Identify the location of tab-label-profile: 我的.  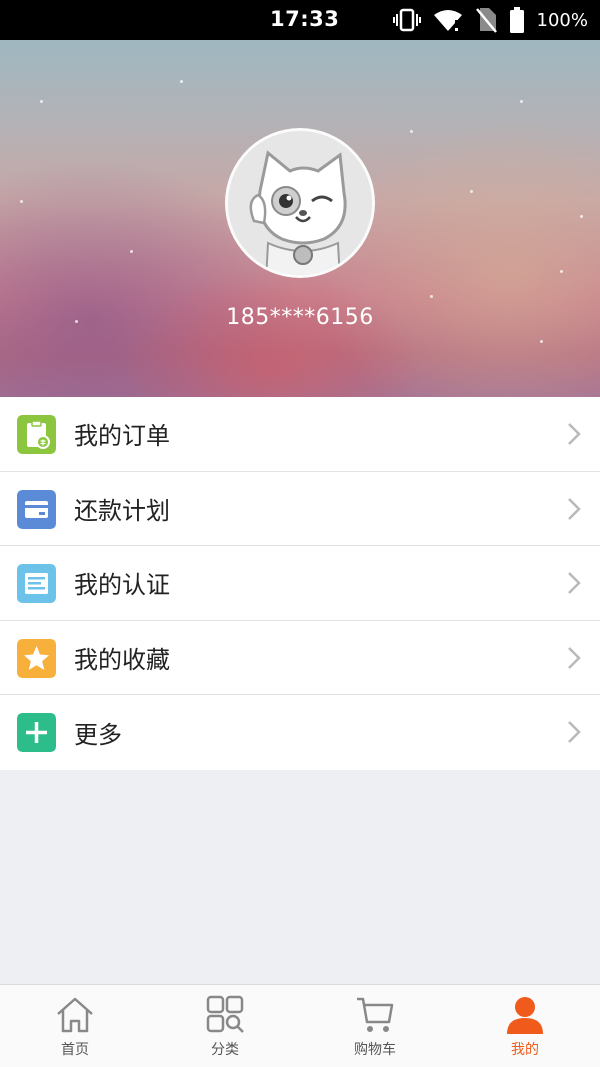
(525, 1050).